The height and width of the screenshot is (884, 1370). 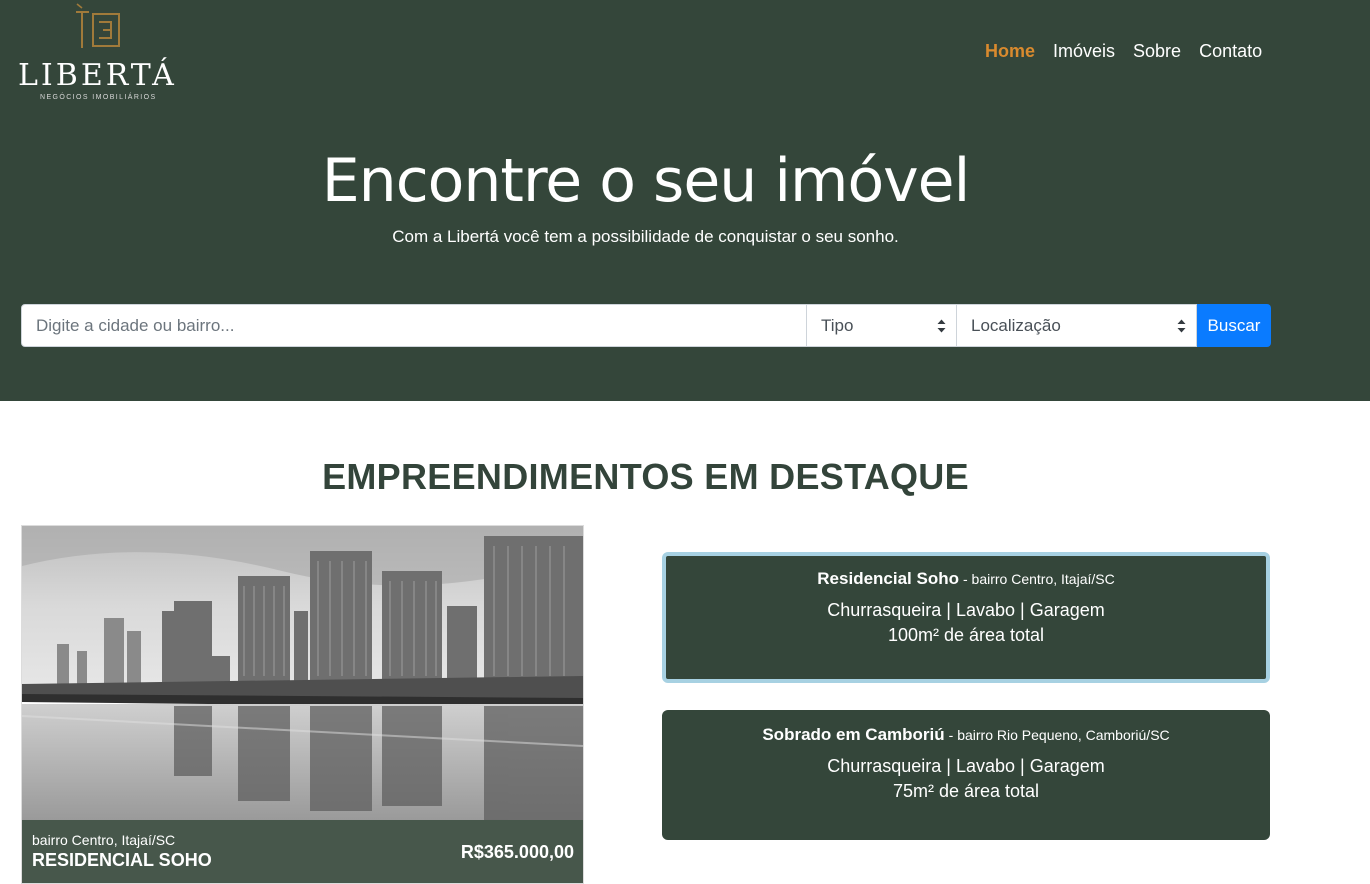 What do you see at coordinates (1230, 51) in the screenshot?
I see `nav-contato: Contato` at bounding box center [1230, 51].